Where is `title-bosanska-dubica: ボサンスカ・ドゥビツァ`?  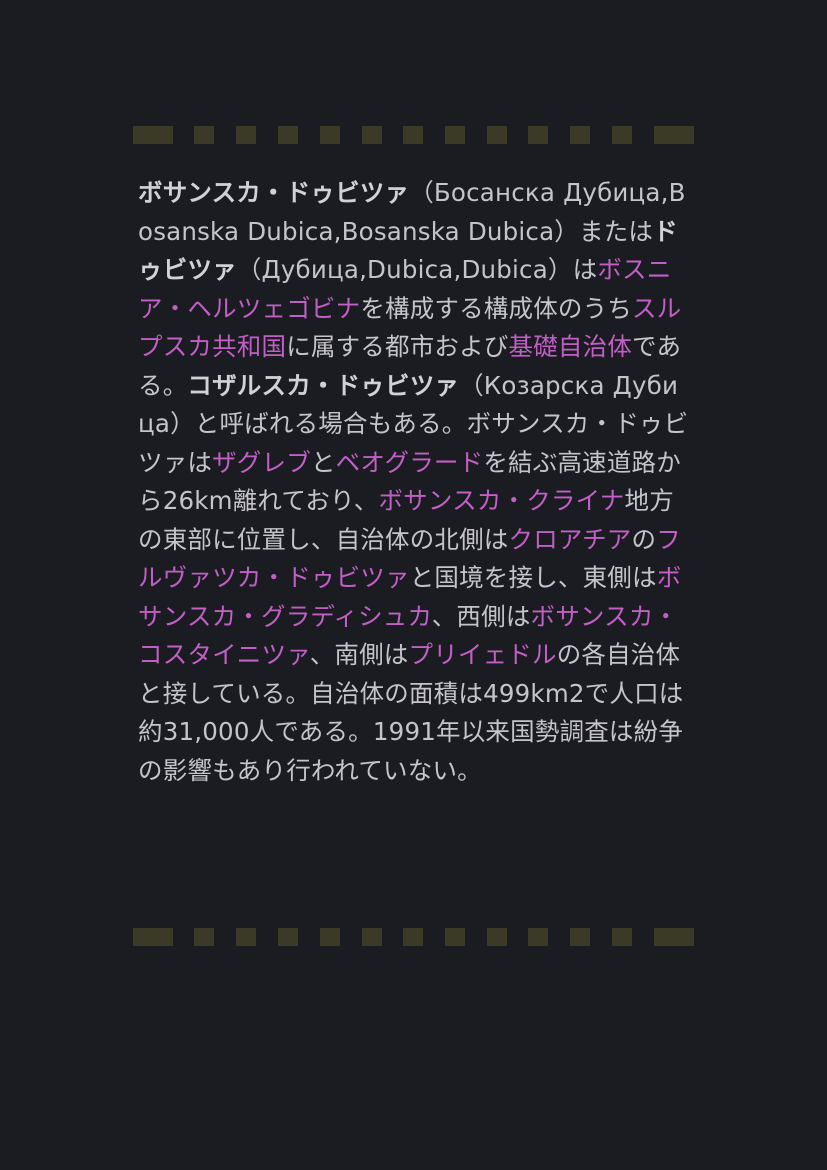
title-bosanska-dubica: ボサンスカ・ドゥビツァ is located at coordinates (274, 192).